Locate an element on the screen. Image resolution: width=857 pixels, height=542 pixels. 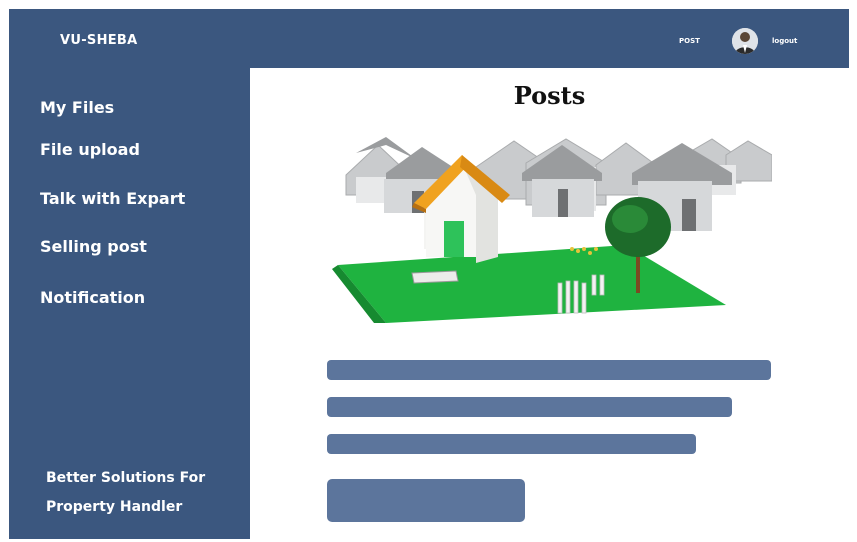
logout-link: logout is located at coordinates (784, 41).